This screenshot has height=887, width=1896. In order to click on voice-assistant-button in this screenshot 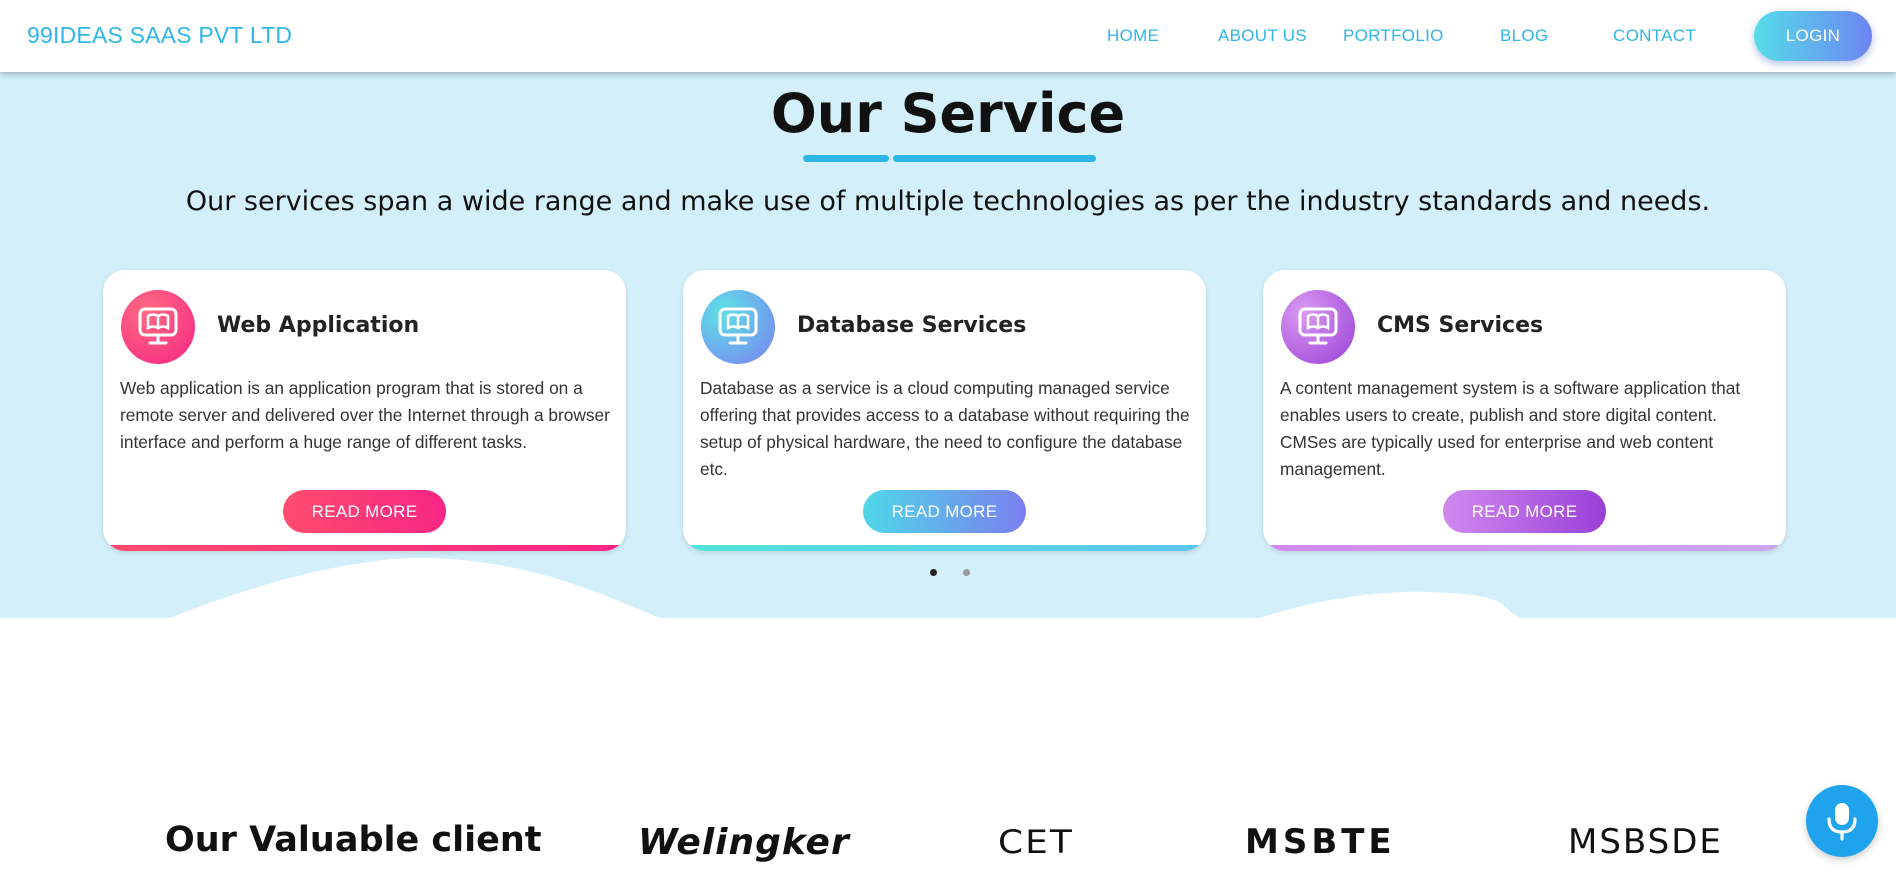, I will do `click(1842, 821)`.